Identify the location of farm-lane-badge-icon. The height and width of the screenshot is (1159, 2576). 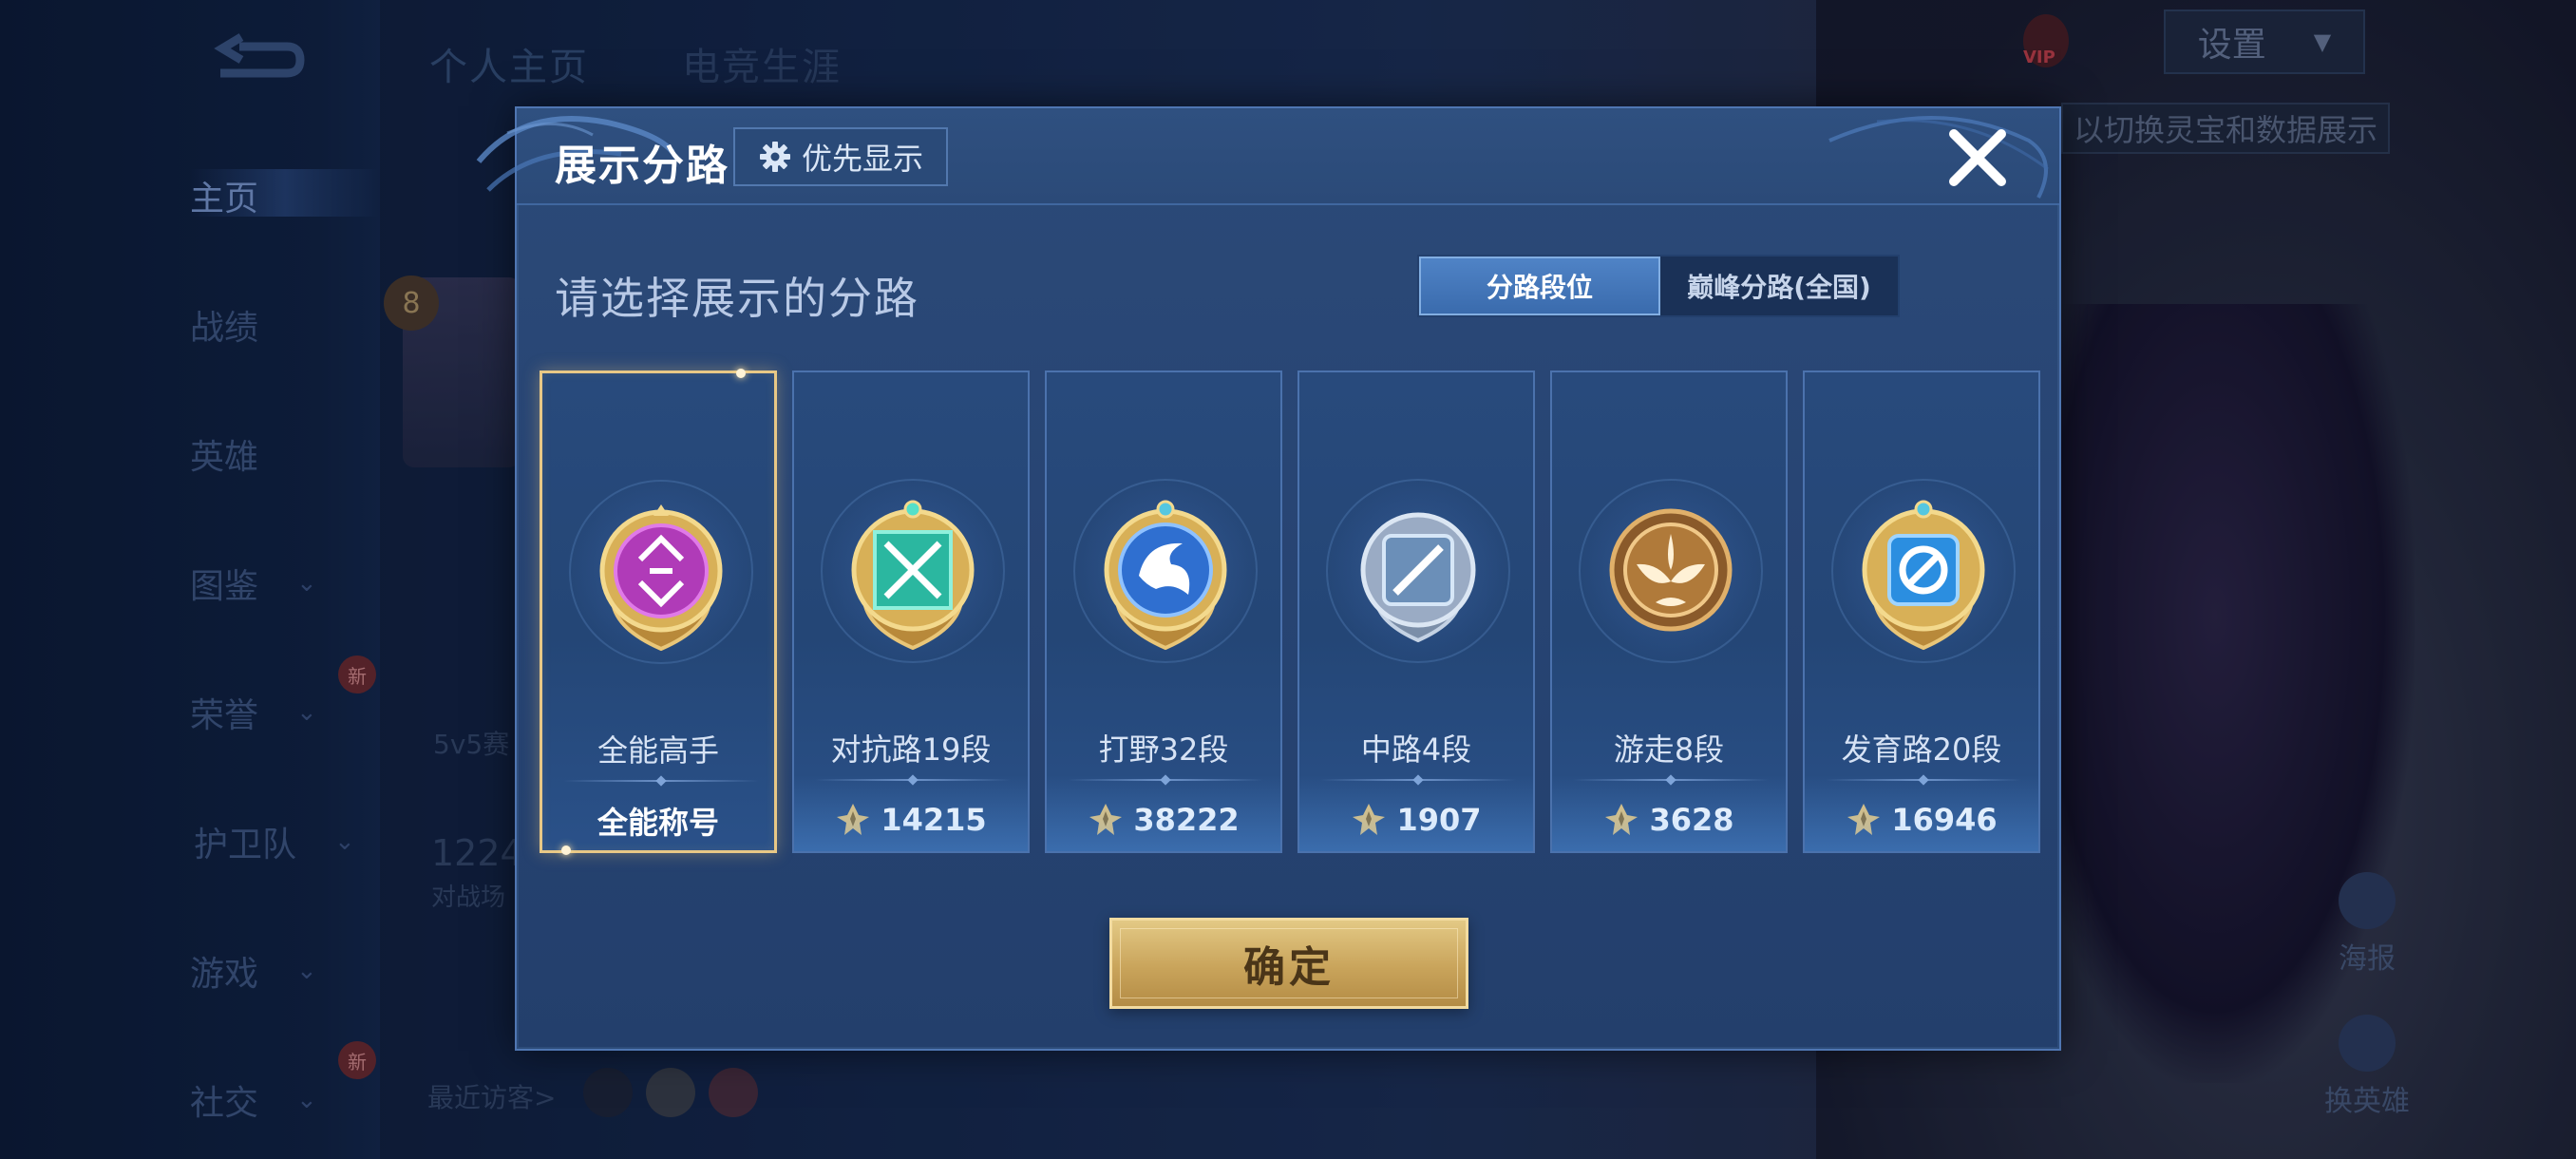
(1923, 571).